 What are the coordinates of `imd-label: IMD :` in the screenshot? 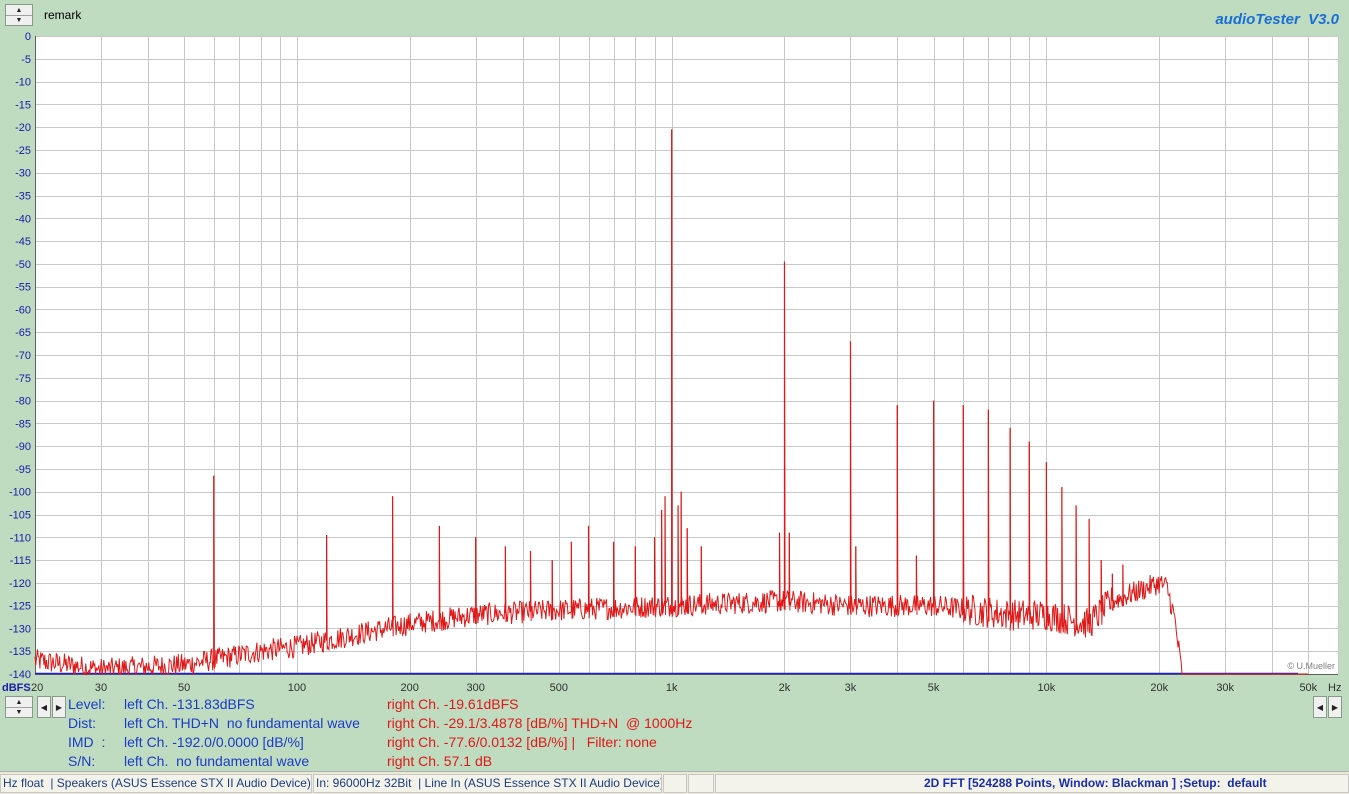 It's located at (87, 742).